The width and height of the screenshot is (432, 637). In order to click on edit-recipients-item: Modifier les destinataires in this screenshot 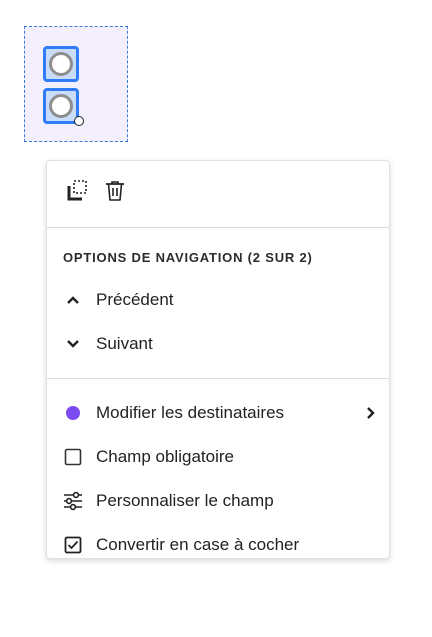, I will do `click(218, 413)`.